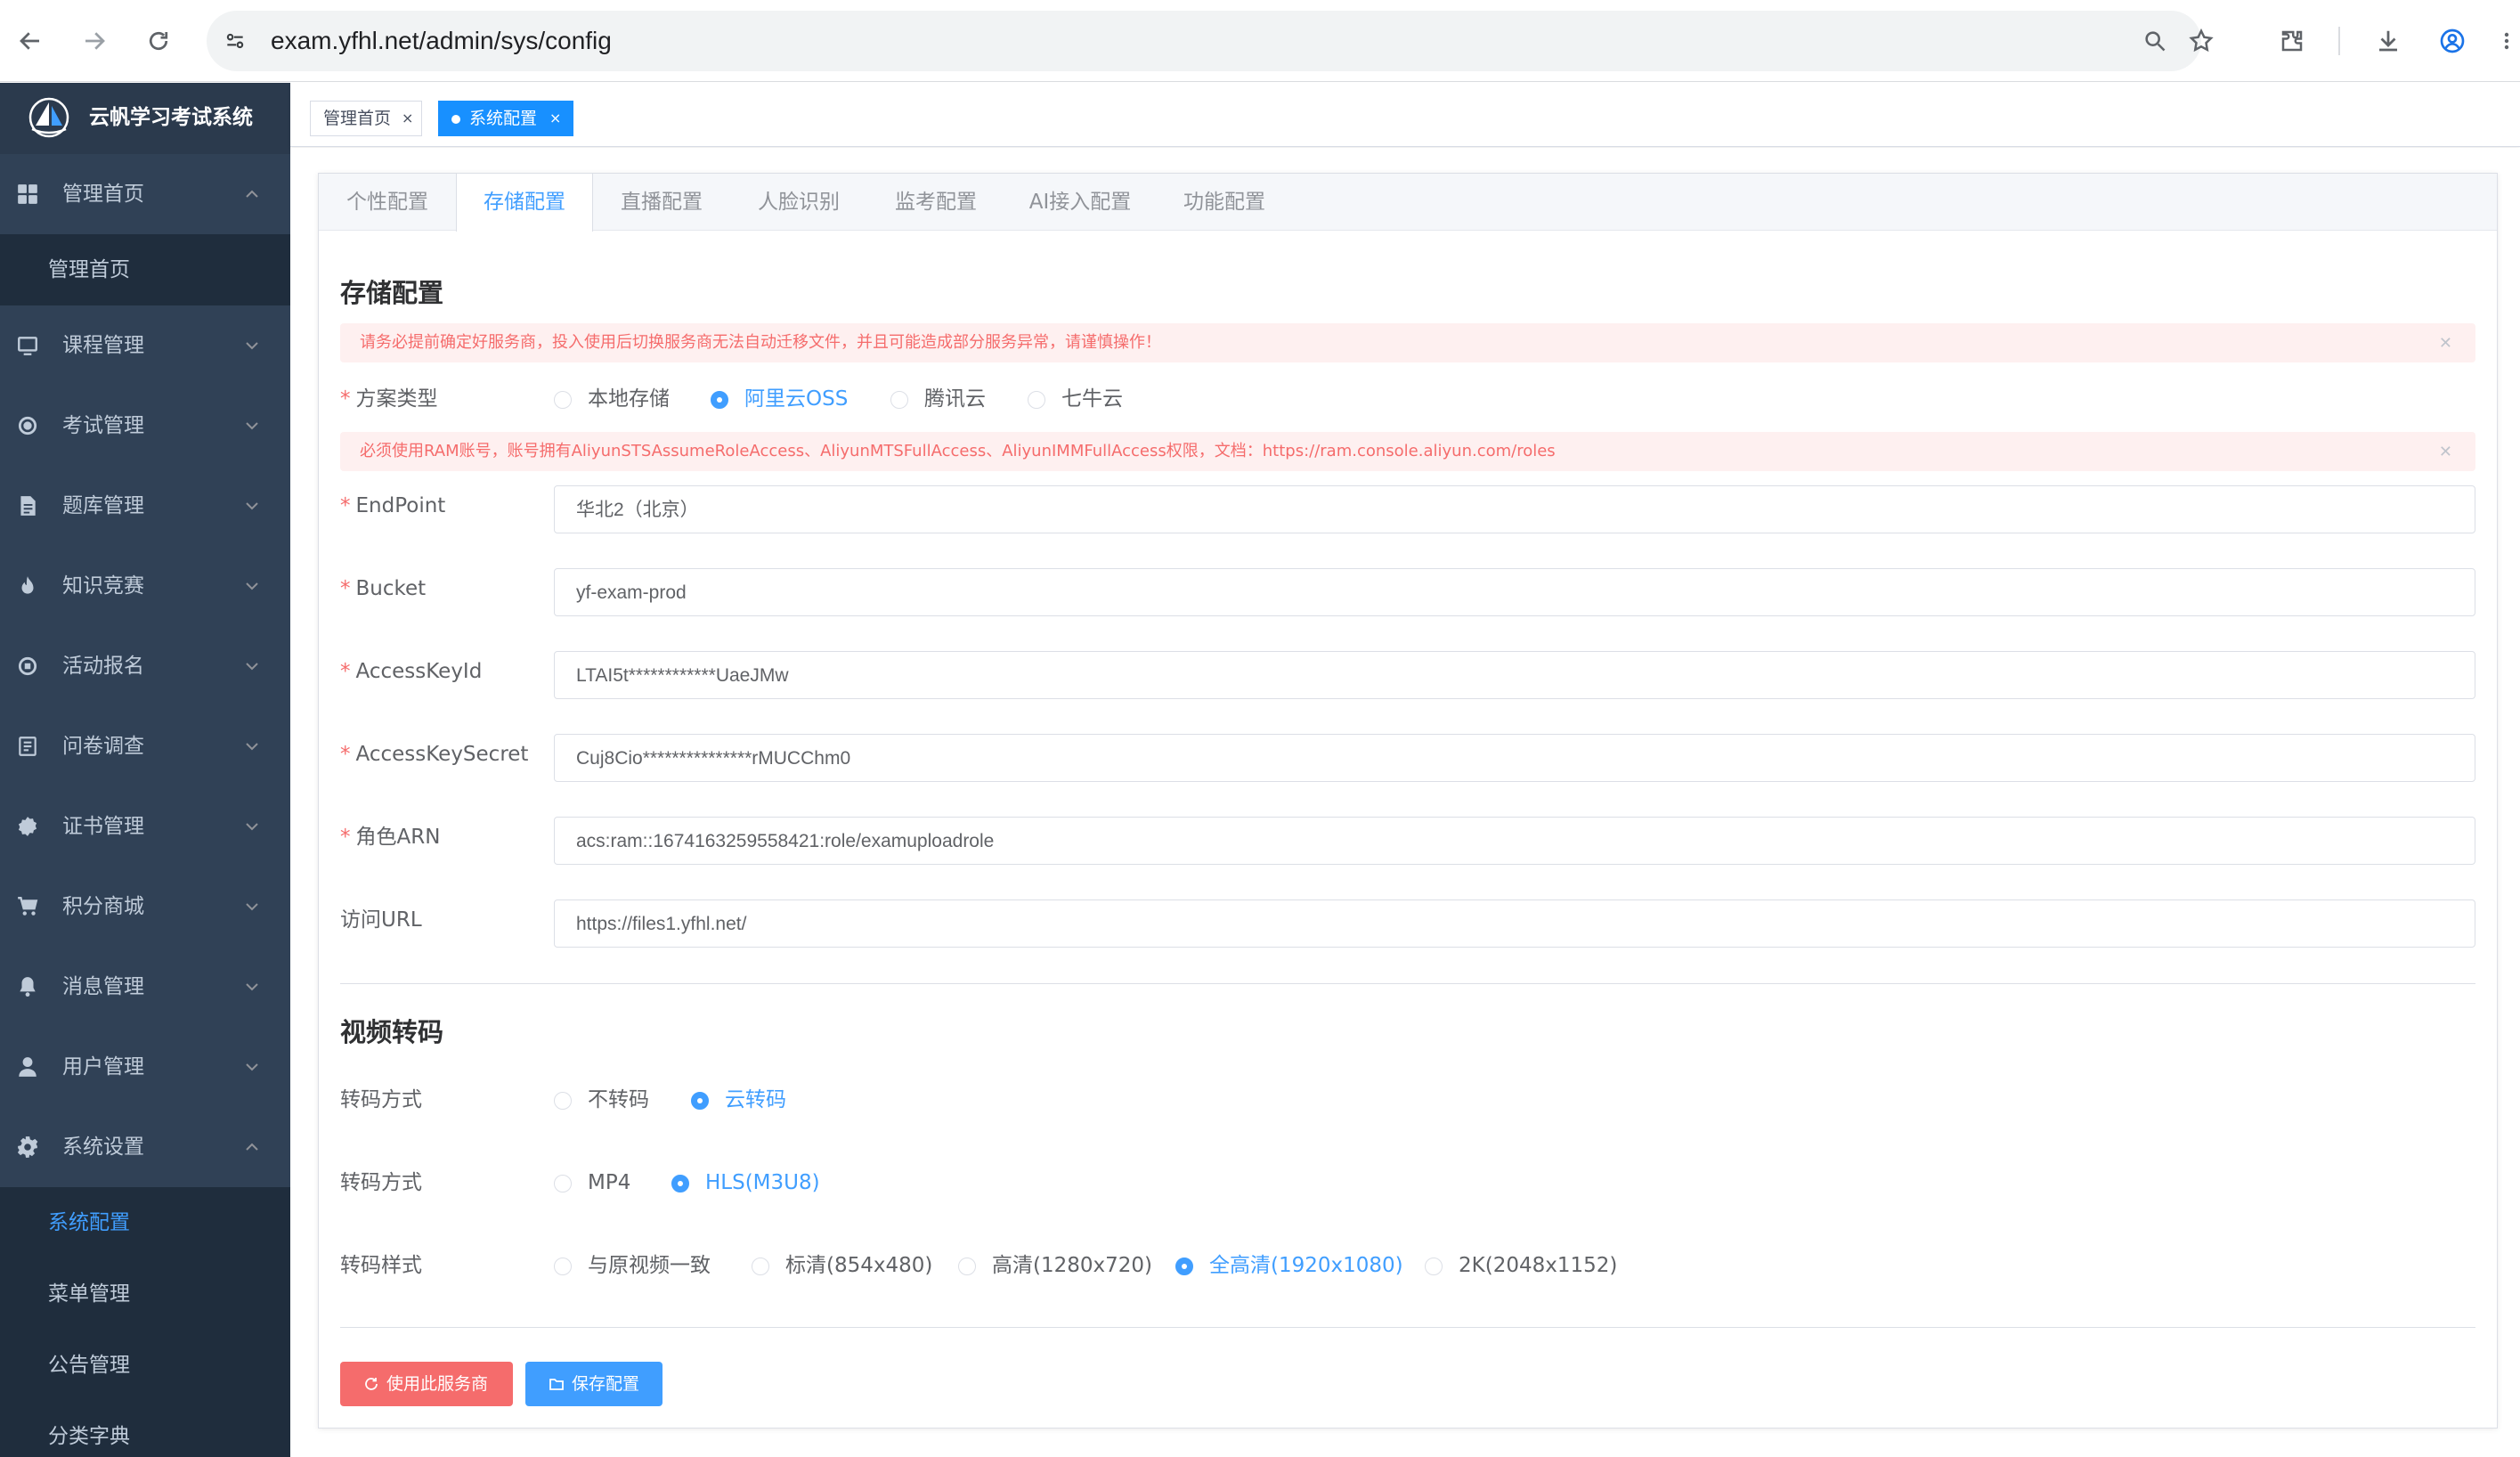  What do you see at coordinates (661, 202) in the screenshot?
I see `tab-live: 直播配置` at bounding box center [661, 202].